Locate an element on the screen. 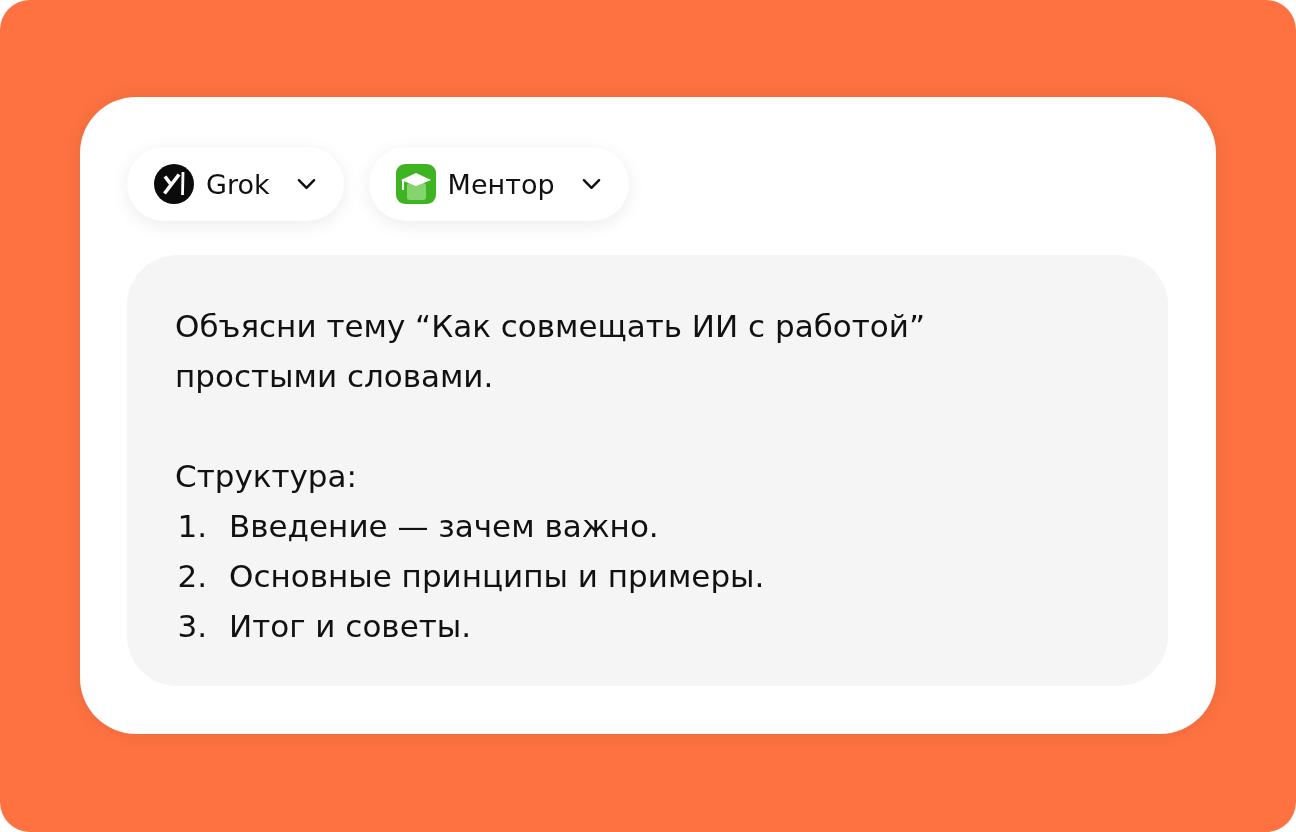 The height and width of the screenshot is (832, 1296). step-number: 2. is located at coordinates (191, 576).